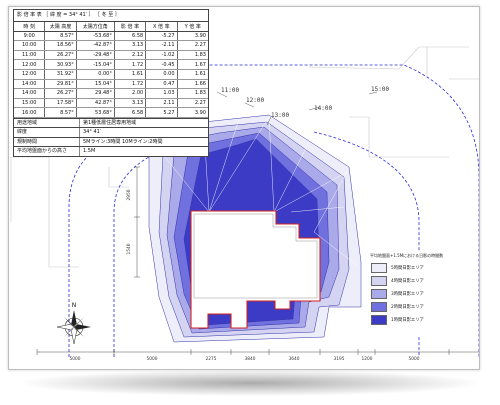  I want to click on info-row: 緯度 34° 41′, so click(111, 132).